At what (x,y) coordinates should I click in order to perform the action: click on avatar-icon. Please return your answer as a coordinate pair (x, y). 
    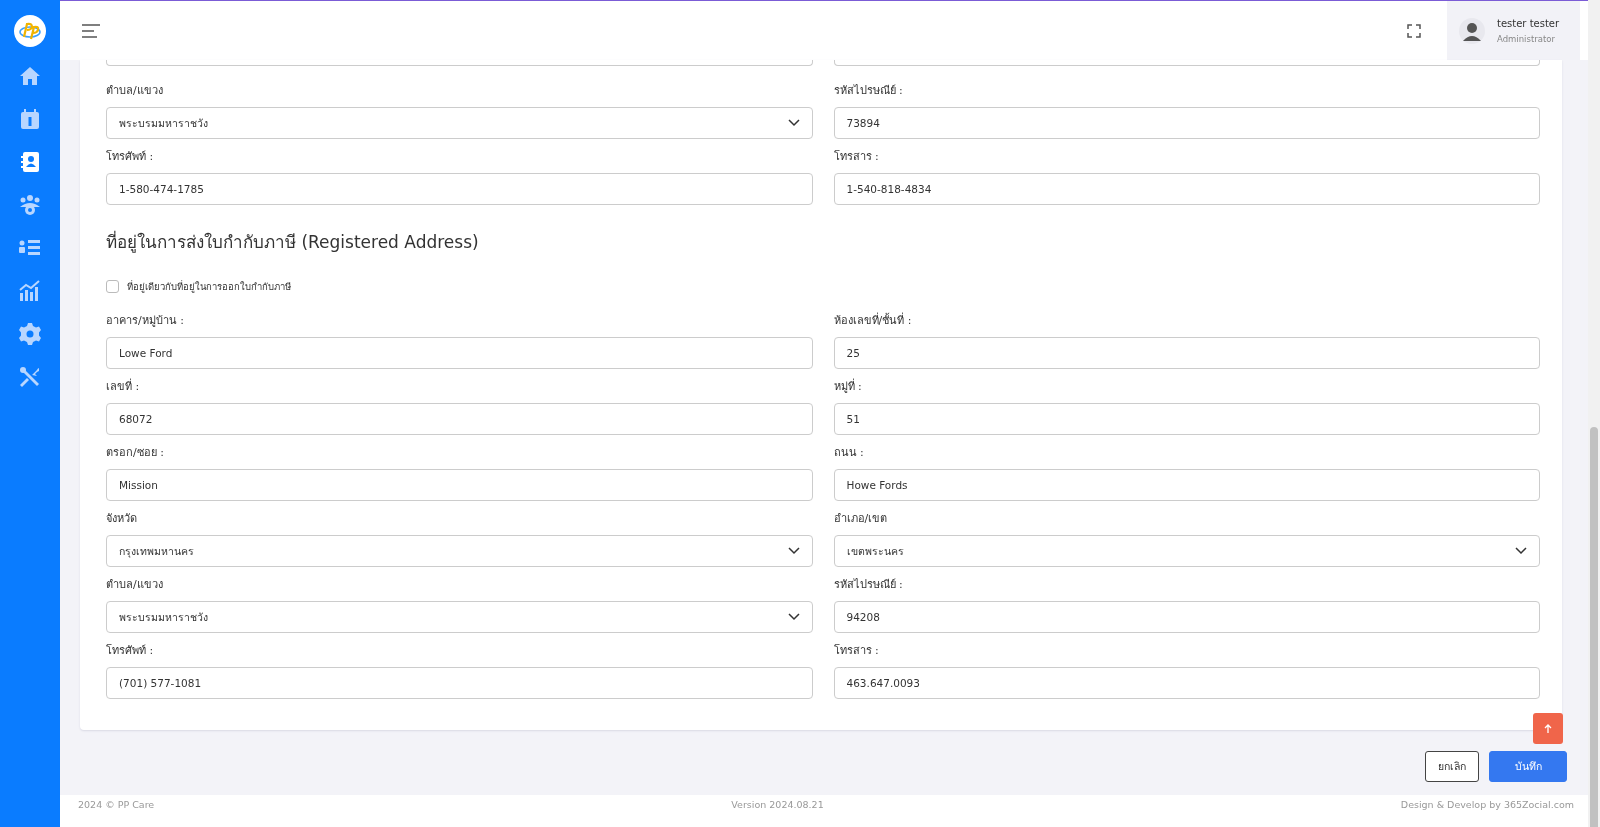
    Looking at the image, I should click on (1472, 30).